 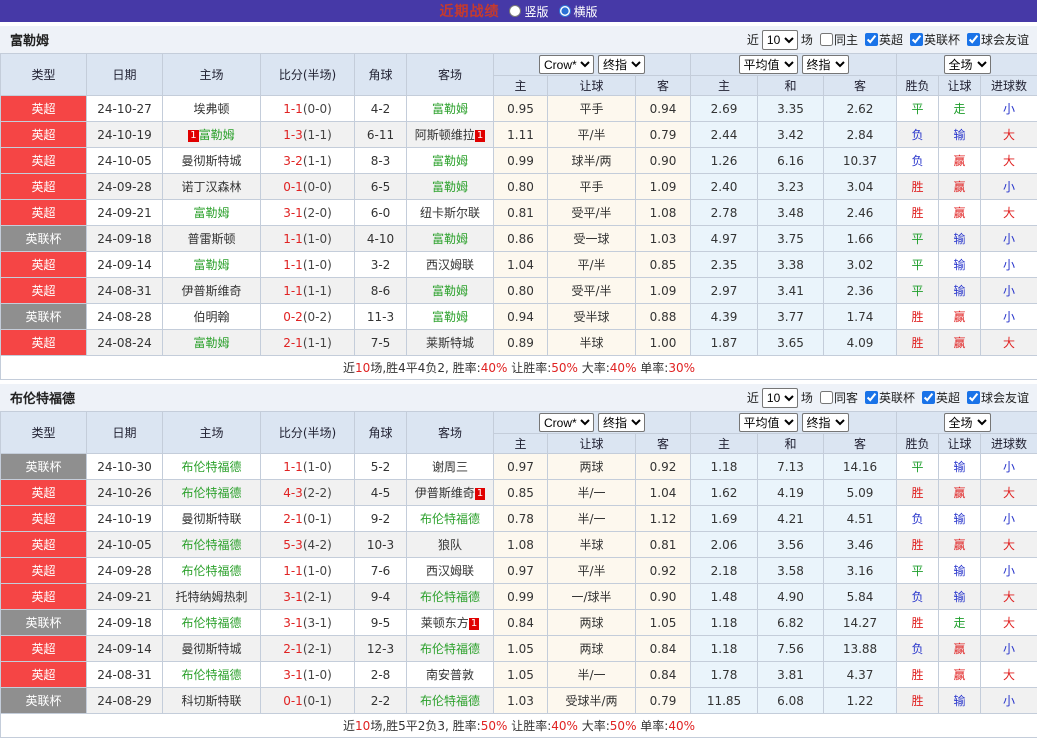 I want to click on away-team-cell: 富勒姆, so click(x=450, y=187).